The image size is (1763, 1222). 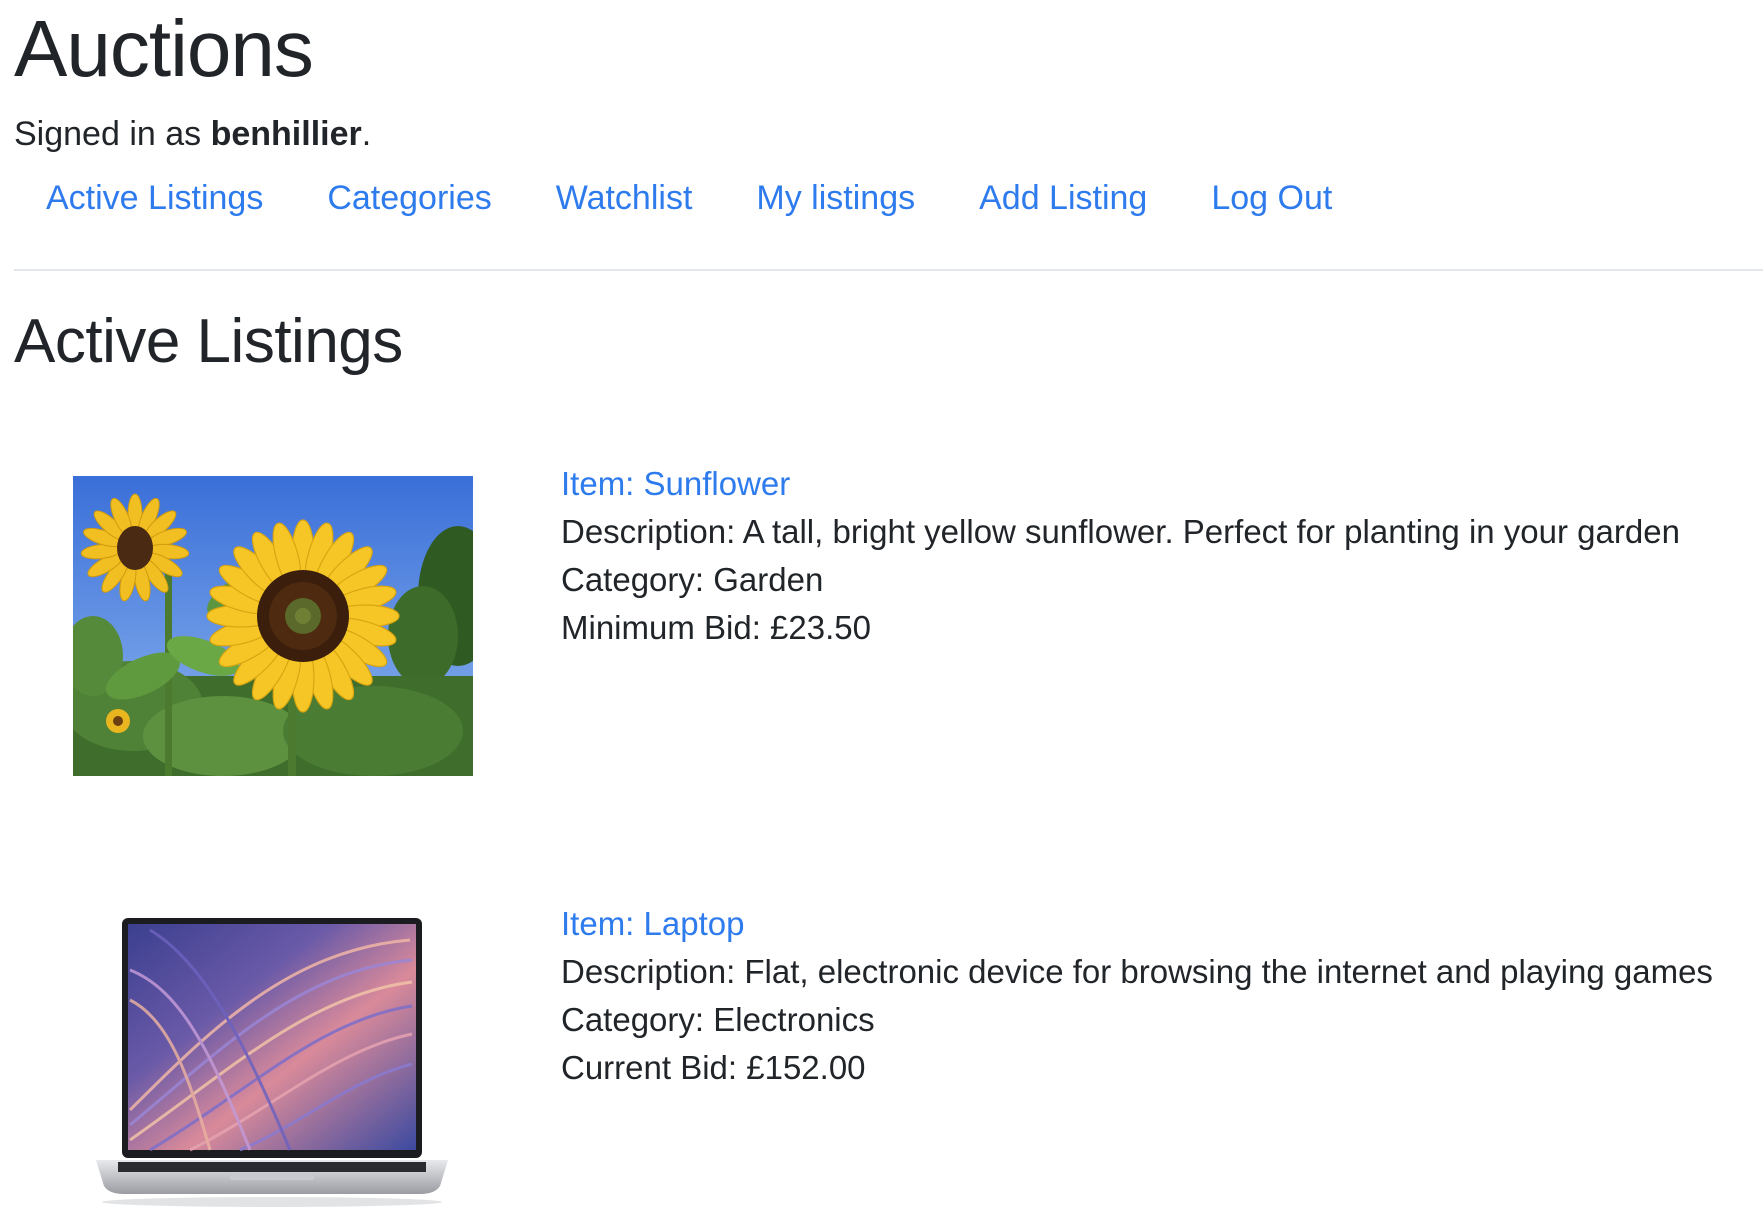 I want to click on nav-add-listing: Add Listing, so click(x=1063, y=198).